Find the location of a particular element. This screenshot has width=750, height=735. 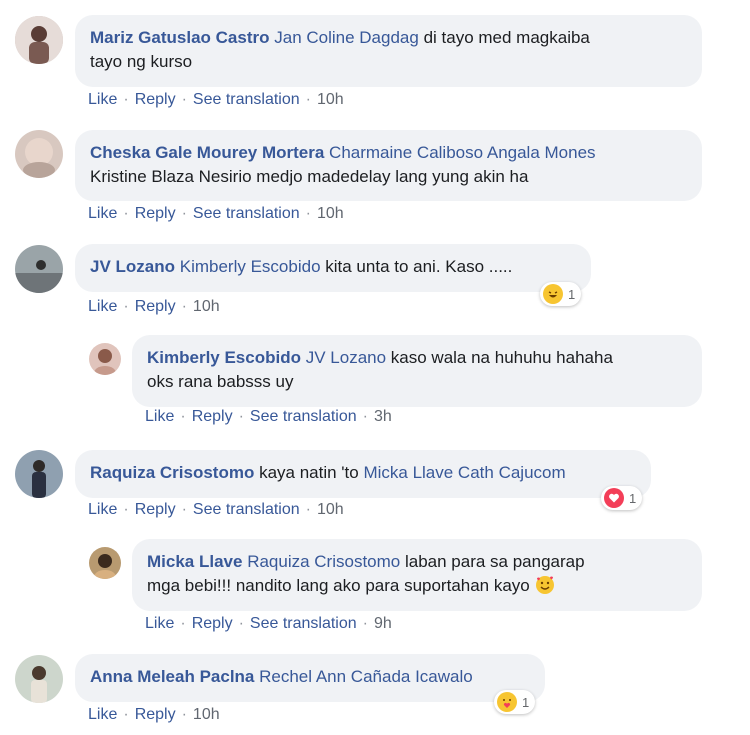

tagged-name: Kristine Blaza Nesirio is located at coordinates (171, 176).